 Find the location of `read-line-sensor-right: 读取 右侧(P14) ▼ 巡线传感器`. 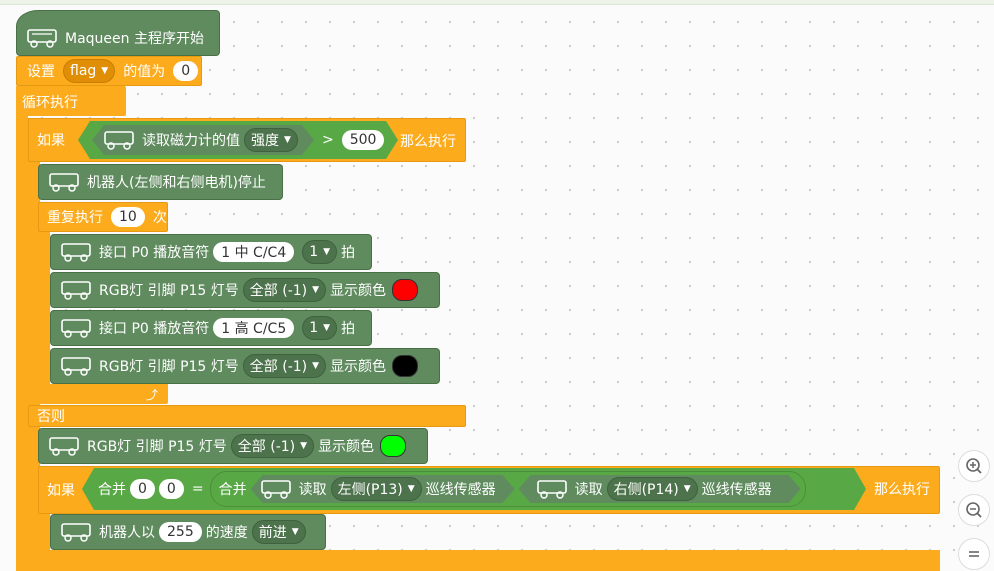

read-line-sensor-right: 读取 右侧(P14) ▼ 巡线传感器 is located at coordinates (660, 489).